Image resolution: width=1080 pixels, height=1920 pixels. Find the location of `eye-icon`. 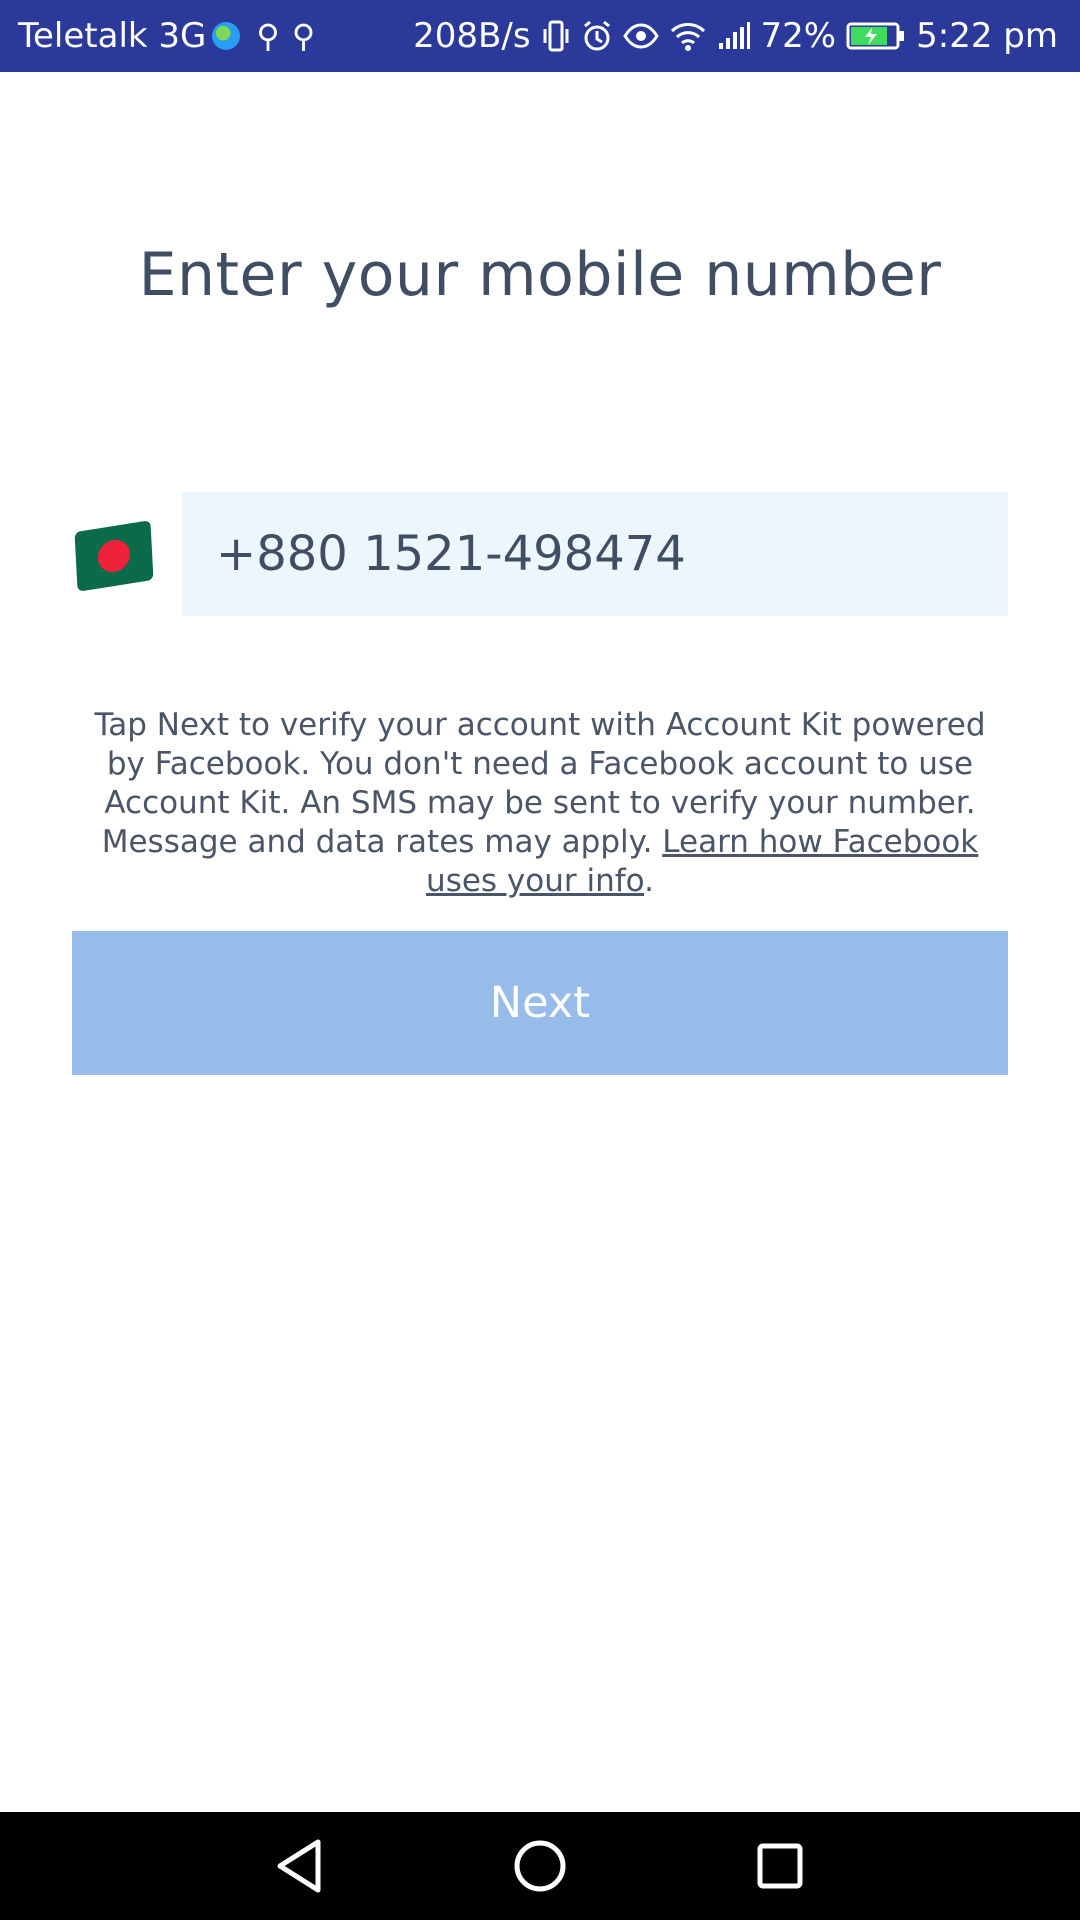

eye-icon is located at coordinates (640, 36).